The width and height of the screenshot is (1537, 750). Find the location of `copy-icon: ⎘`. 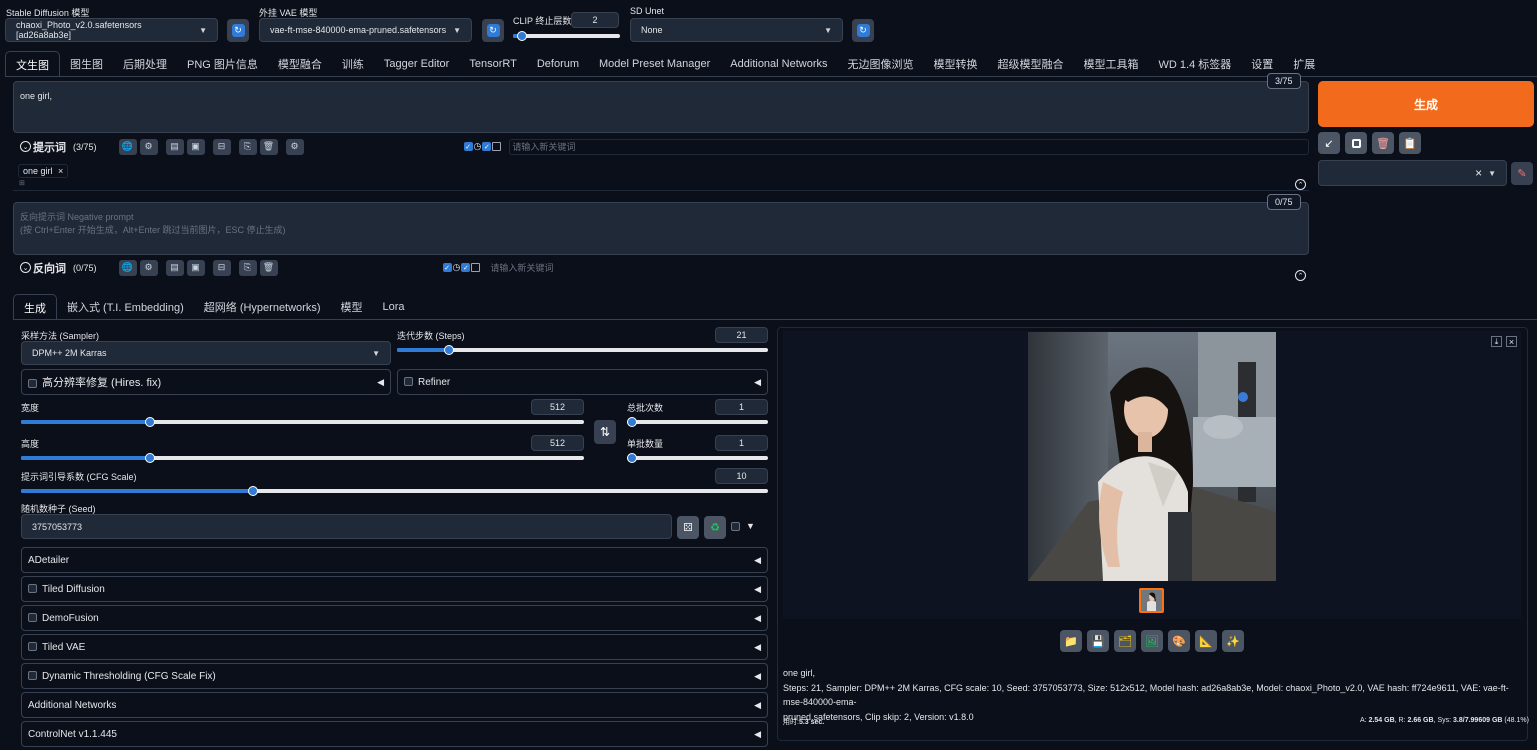

copy-icon: ⎘ is located at coordinates (247, 267).